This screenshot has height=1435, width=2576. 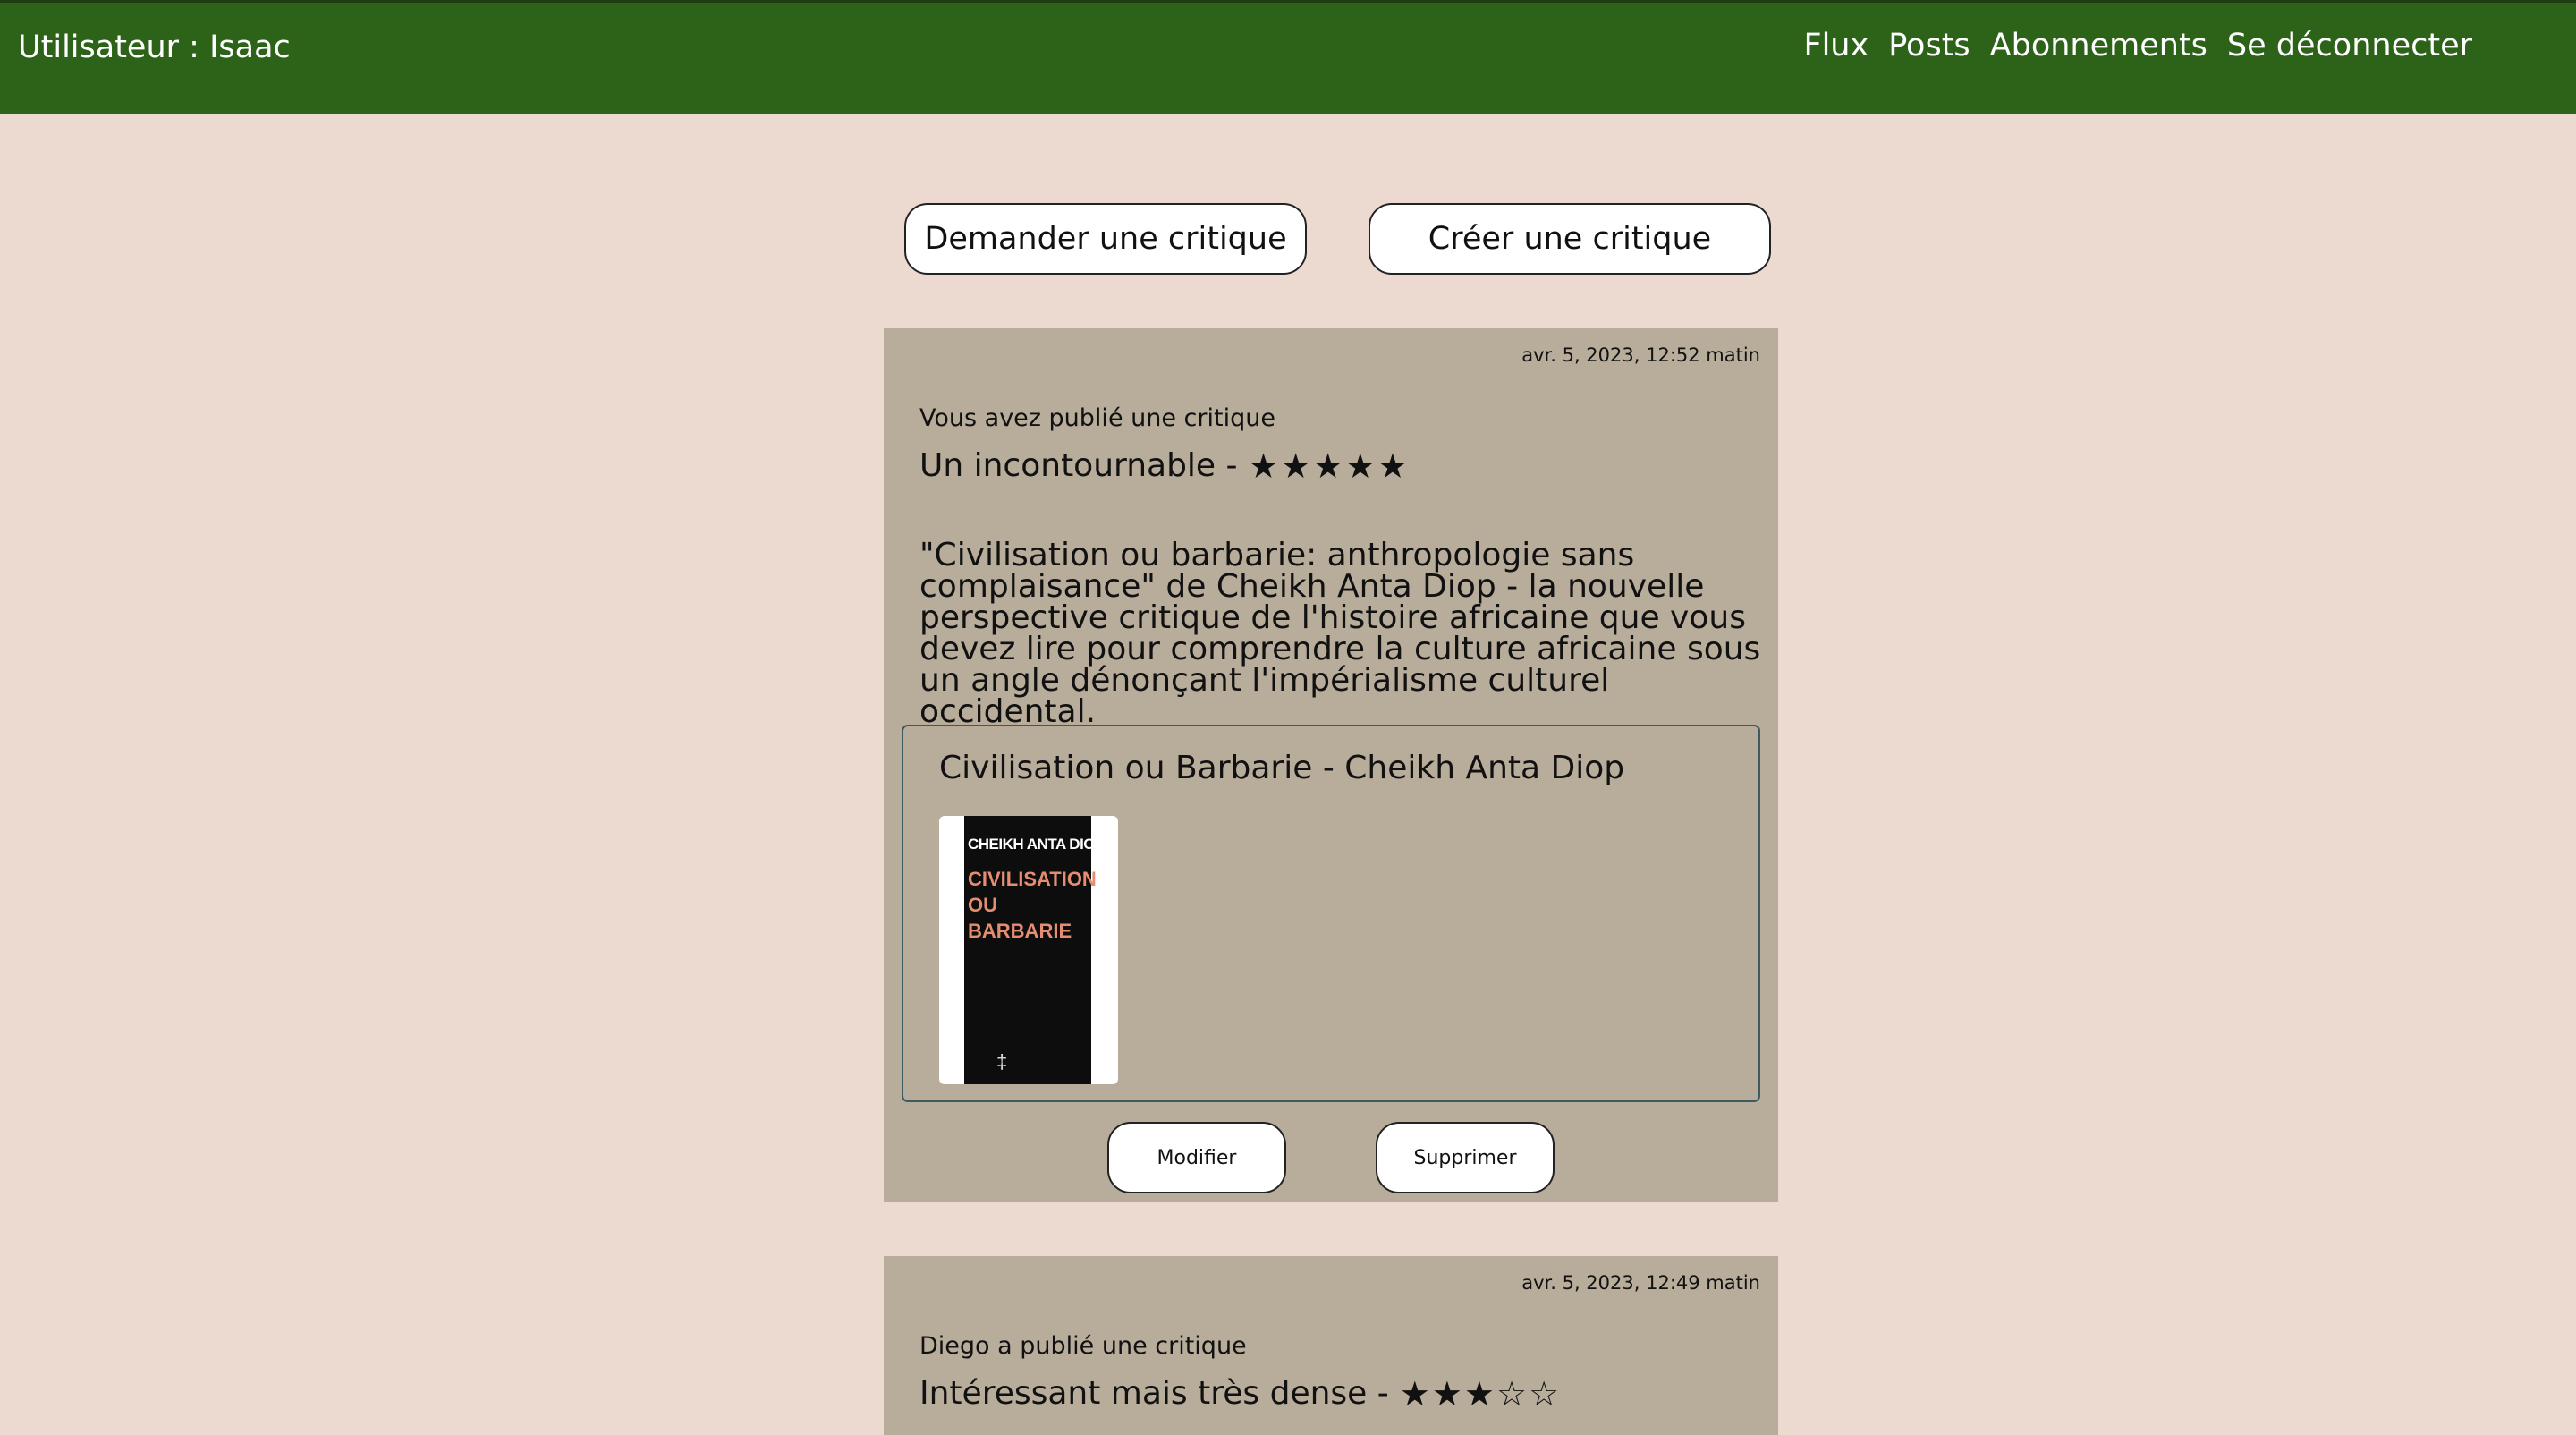 I want to click on publisher-logo-icon: ‡, so click(x=1002, y=1061).